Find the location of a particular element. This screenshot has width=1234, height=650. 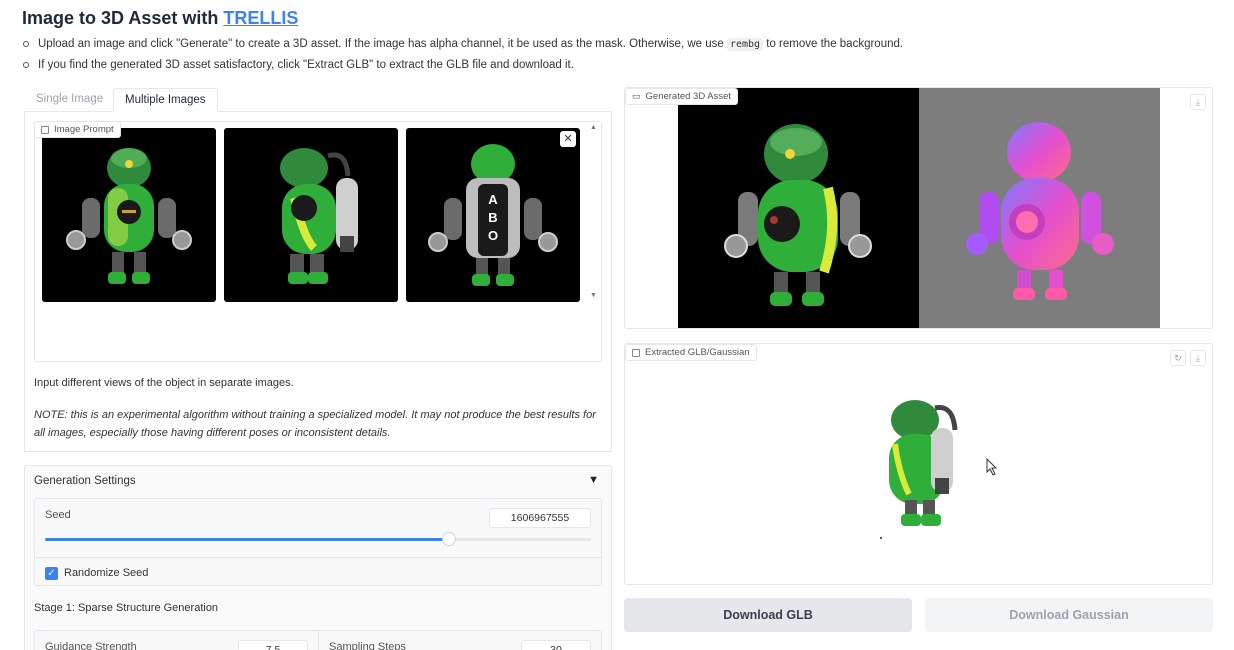

input-tabs: Single Image Multiple Images is located at coordinates (318, 100).